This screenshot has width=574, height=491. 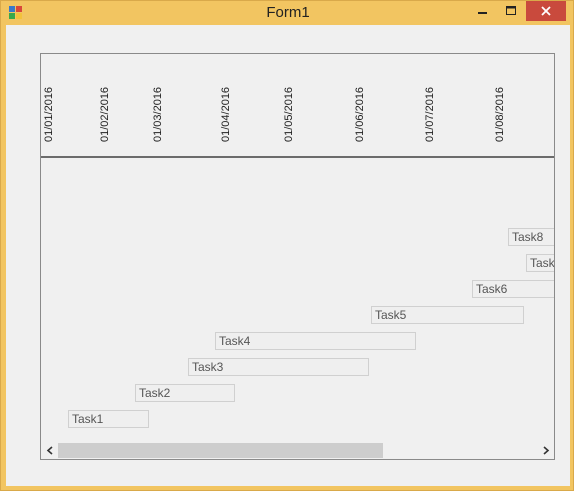 I want to click on date-label: 01/08/2016, so click(x=500, y=114).